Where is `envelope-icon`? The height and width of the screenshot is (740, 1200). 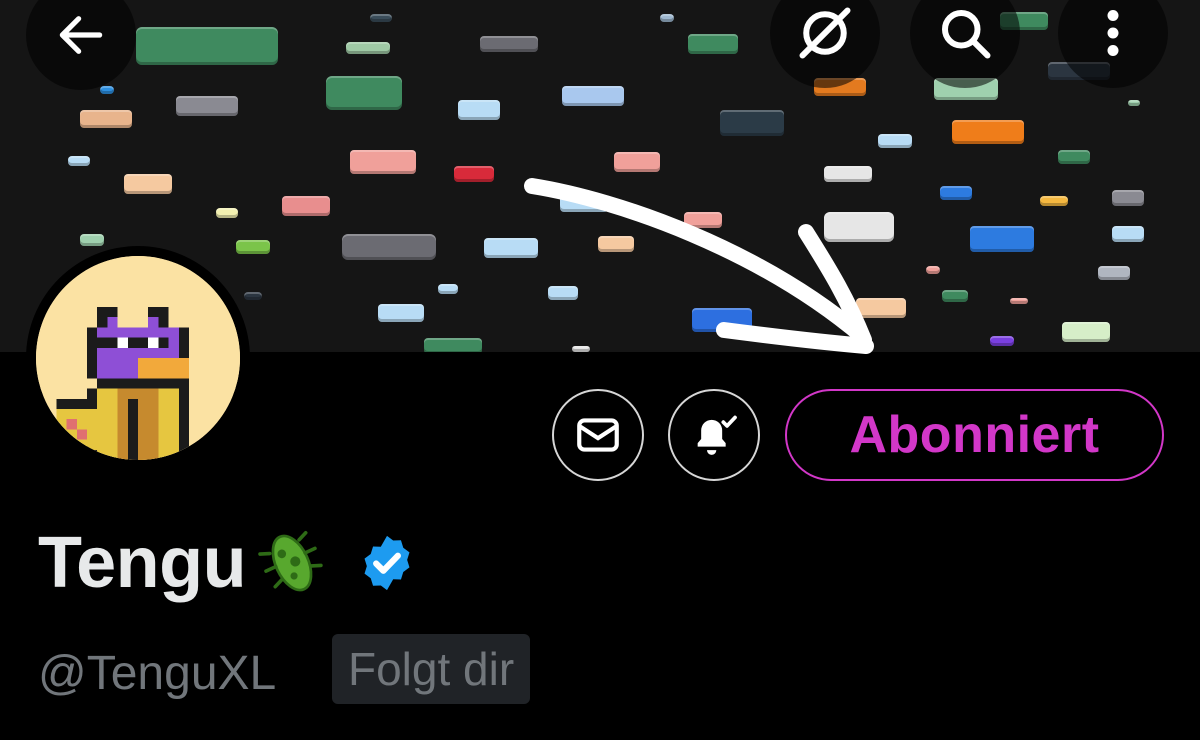
envelope-icon is located at coordinates (598, 435).